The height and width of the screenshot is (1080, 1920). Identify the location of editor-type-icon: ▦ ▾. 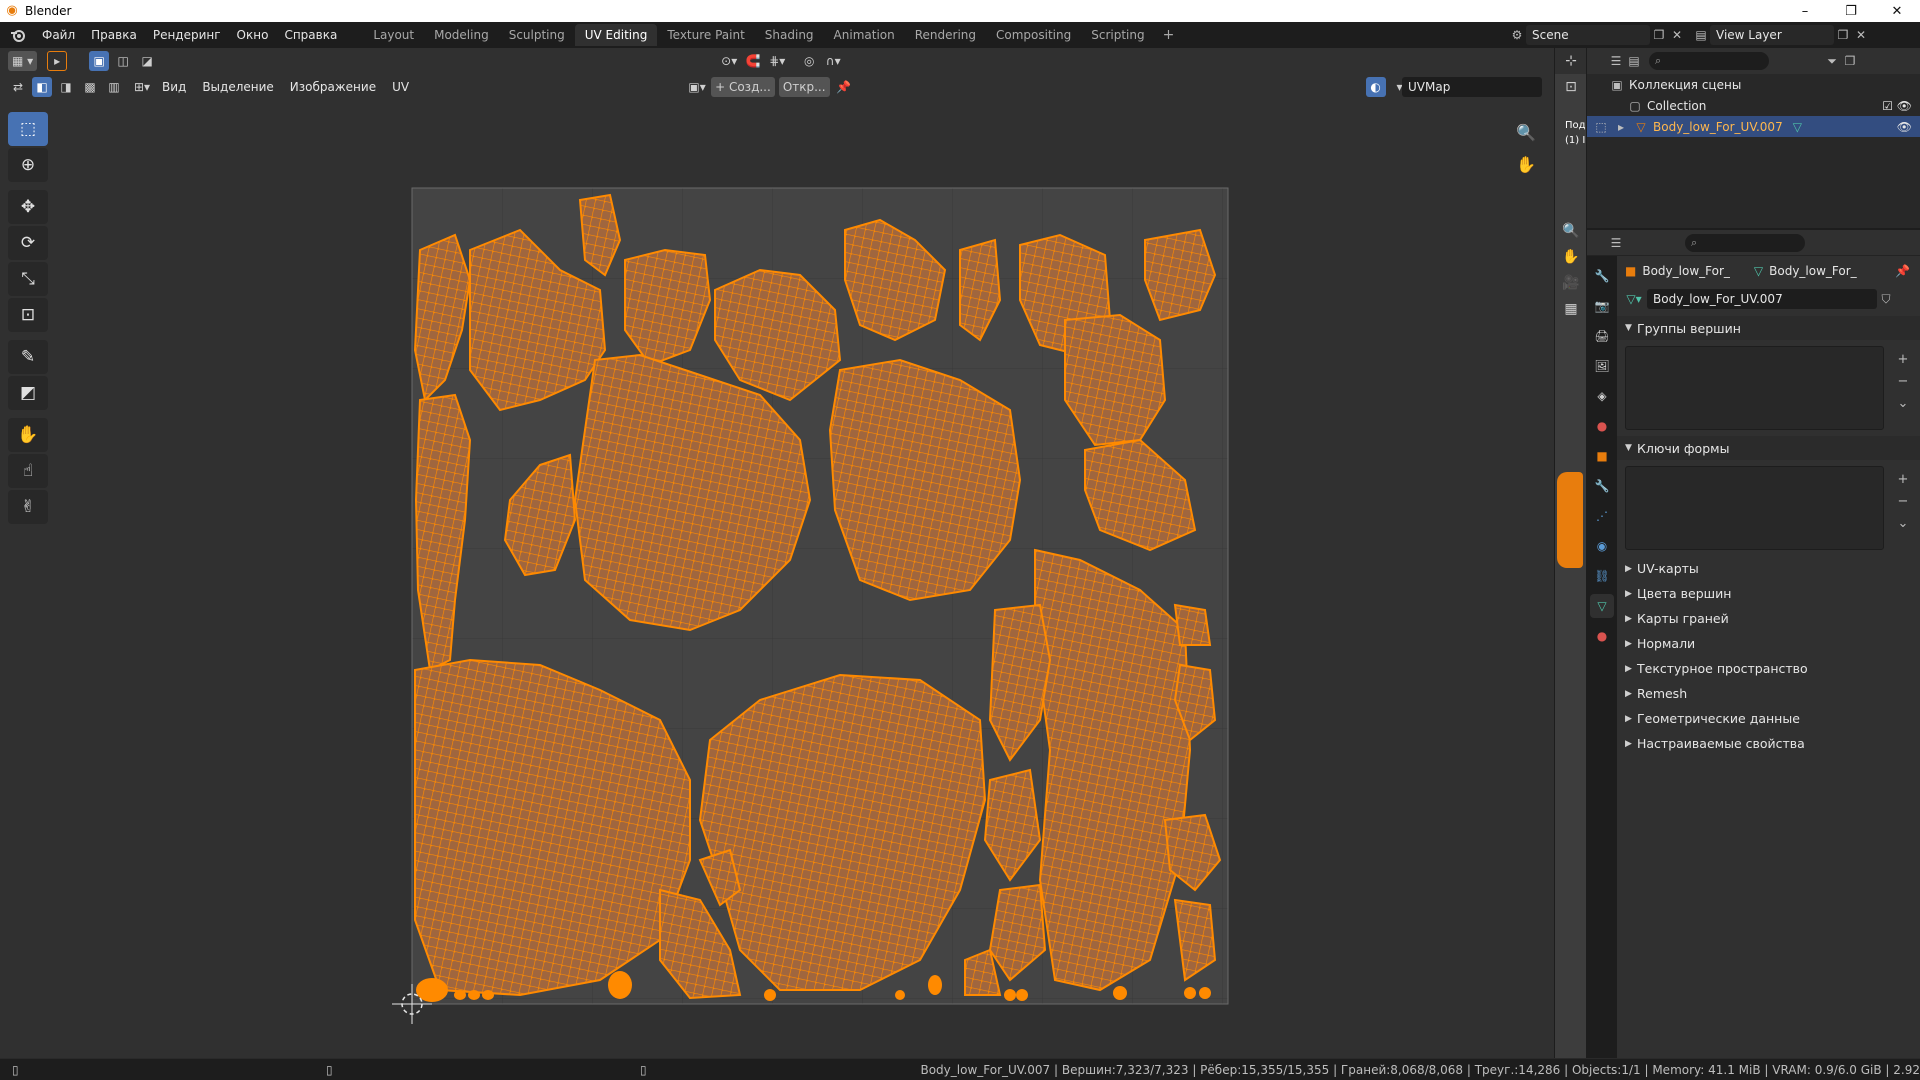
(23, 61).